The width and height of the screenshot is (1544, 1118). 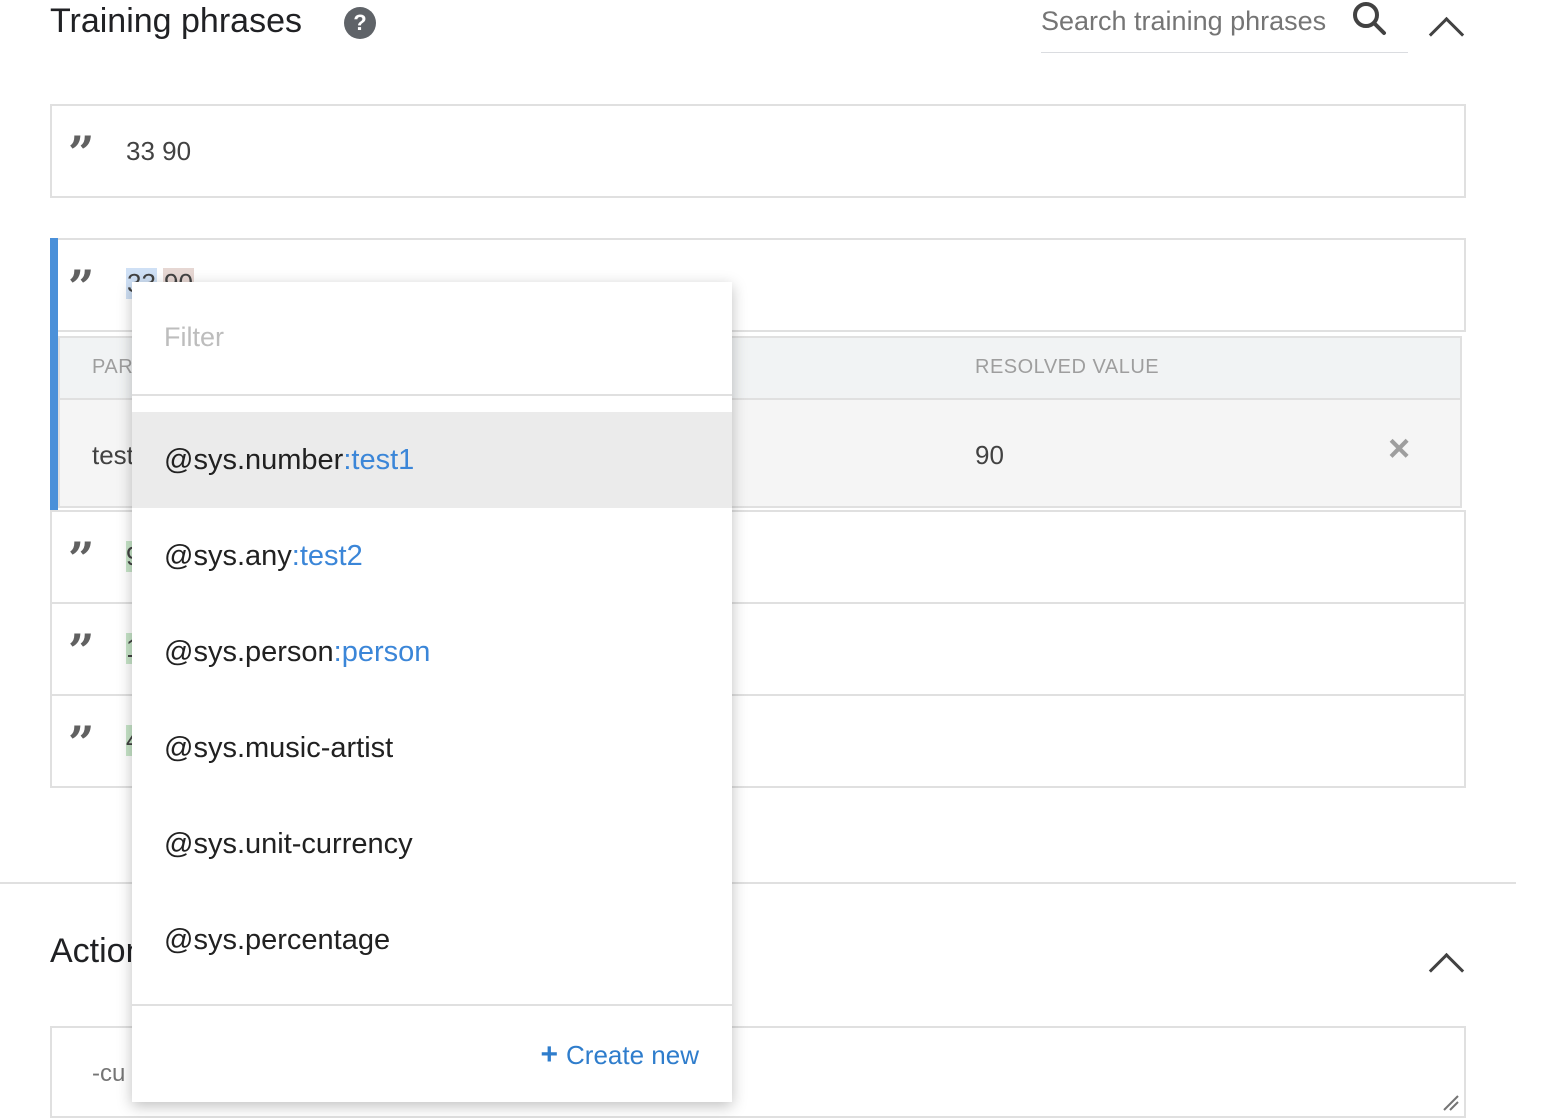 I want to click on entity-alias: :person, so click(x=382, y=651).